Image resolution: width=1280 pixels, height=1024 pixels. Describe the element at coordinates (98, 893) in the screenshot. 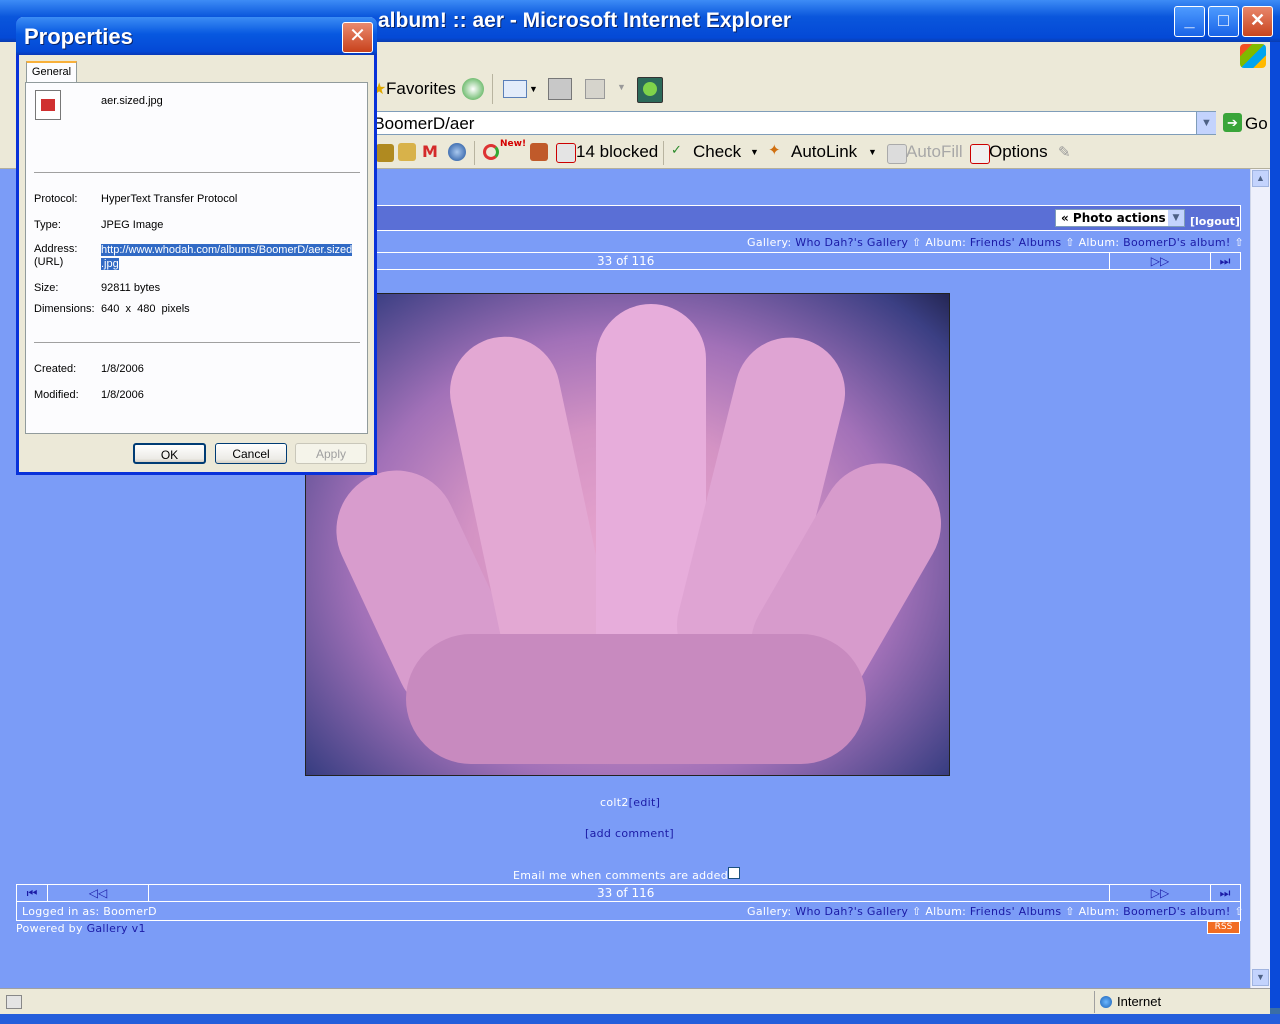

I see `previous-photo-button: ◁◁` at that location.